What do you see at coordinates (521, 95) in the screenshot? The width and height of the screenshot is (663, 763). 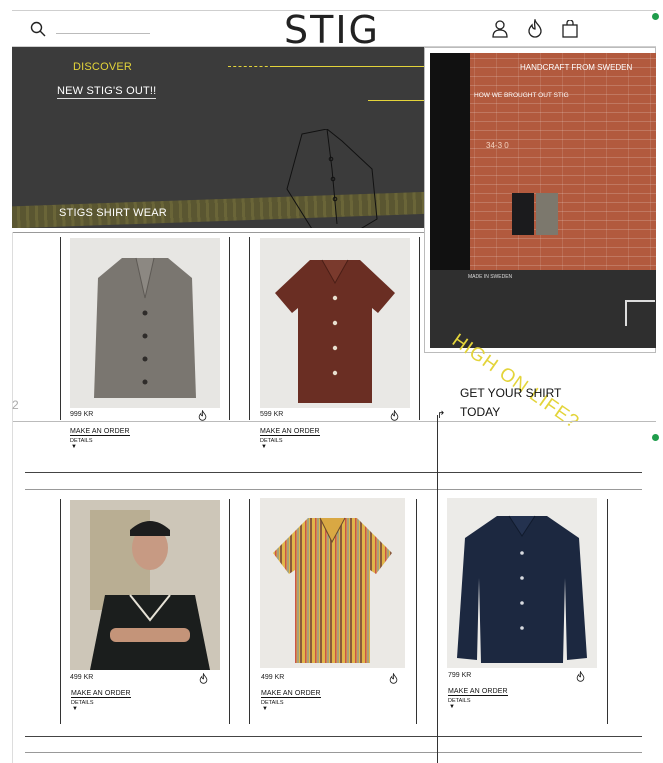 I see `brought-out-label: HOW WE BROUGHT OUT STIG` at bounding box center [521, 95].